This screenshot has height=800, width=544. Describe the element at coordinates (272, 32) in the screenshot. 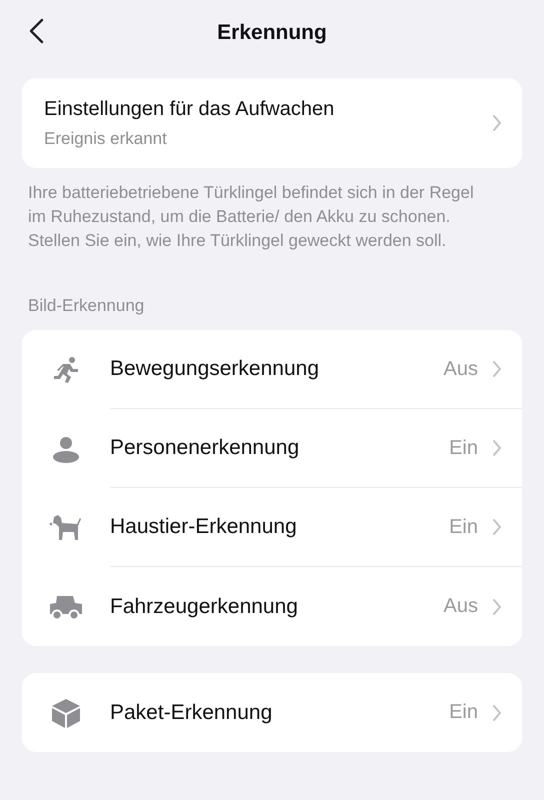

I see `page-title: Erkennung` at that location.